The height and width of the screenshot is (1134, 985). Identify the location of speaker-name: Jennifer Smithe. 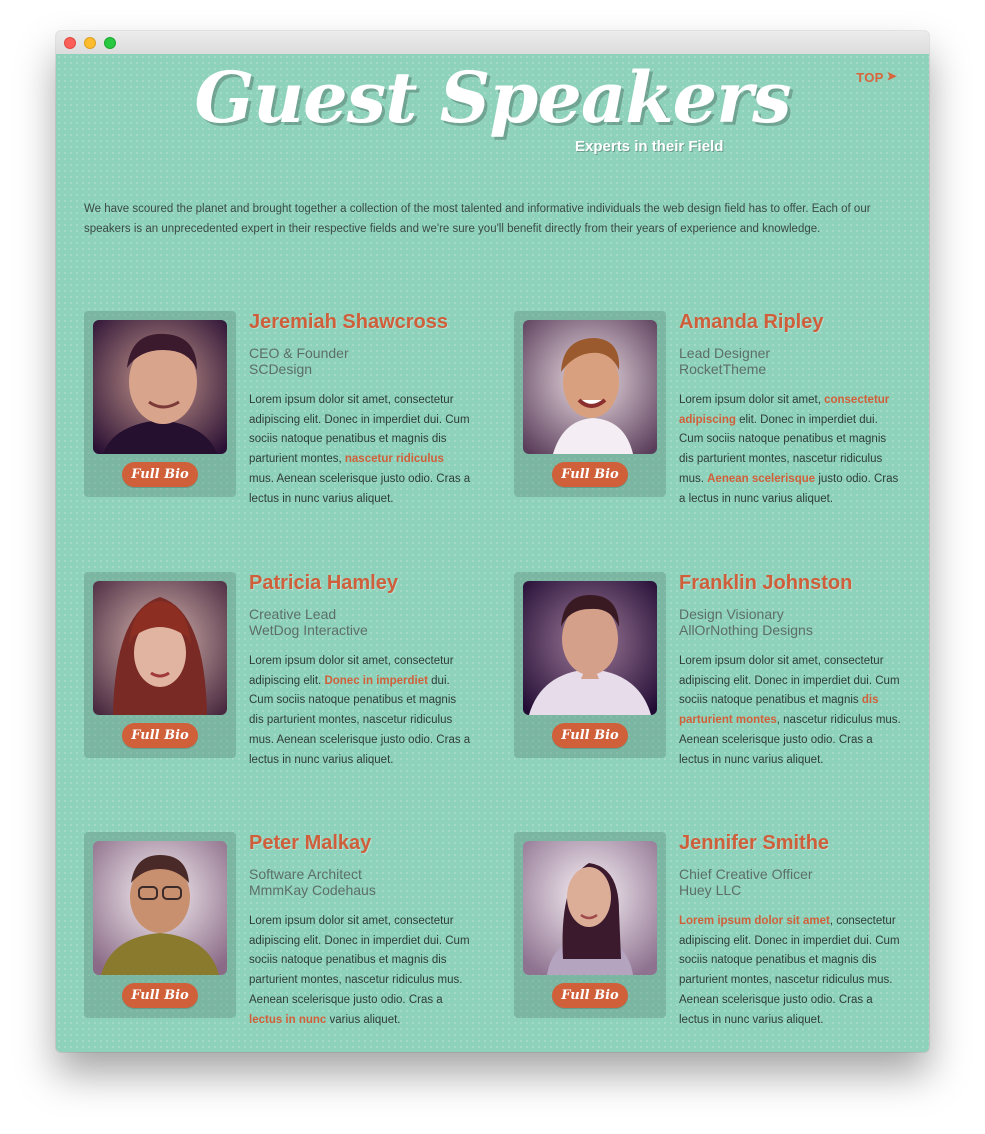
(754, 843).